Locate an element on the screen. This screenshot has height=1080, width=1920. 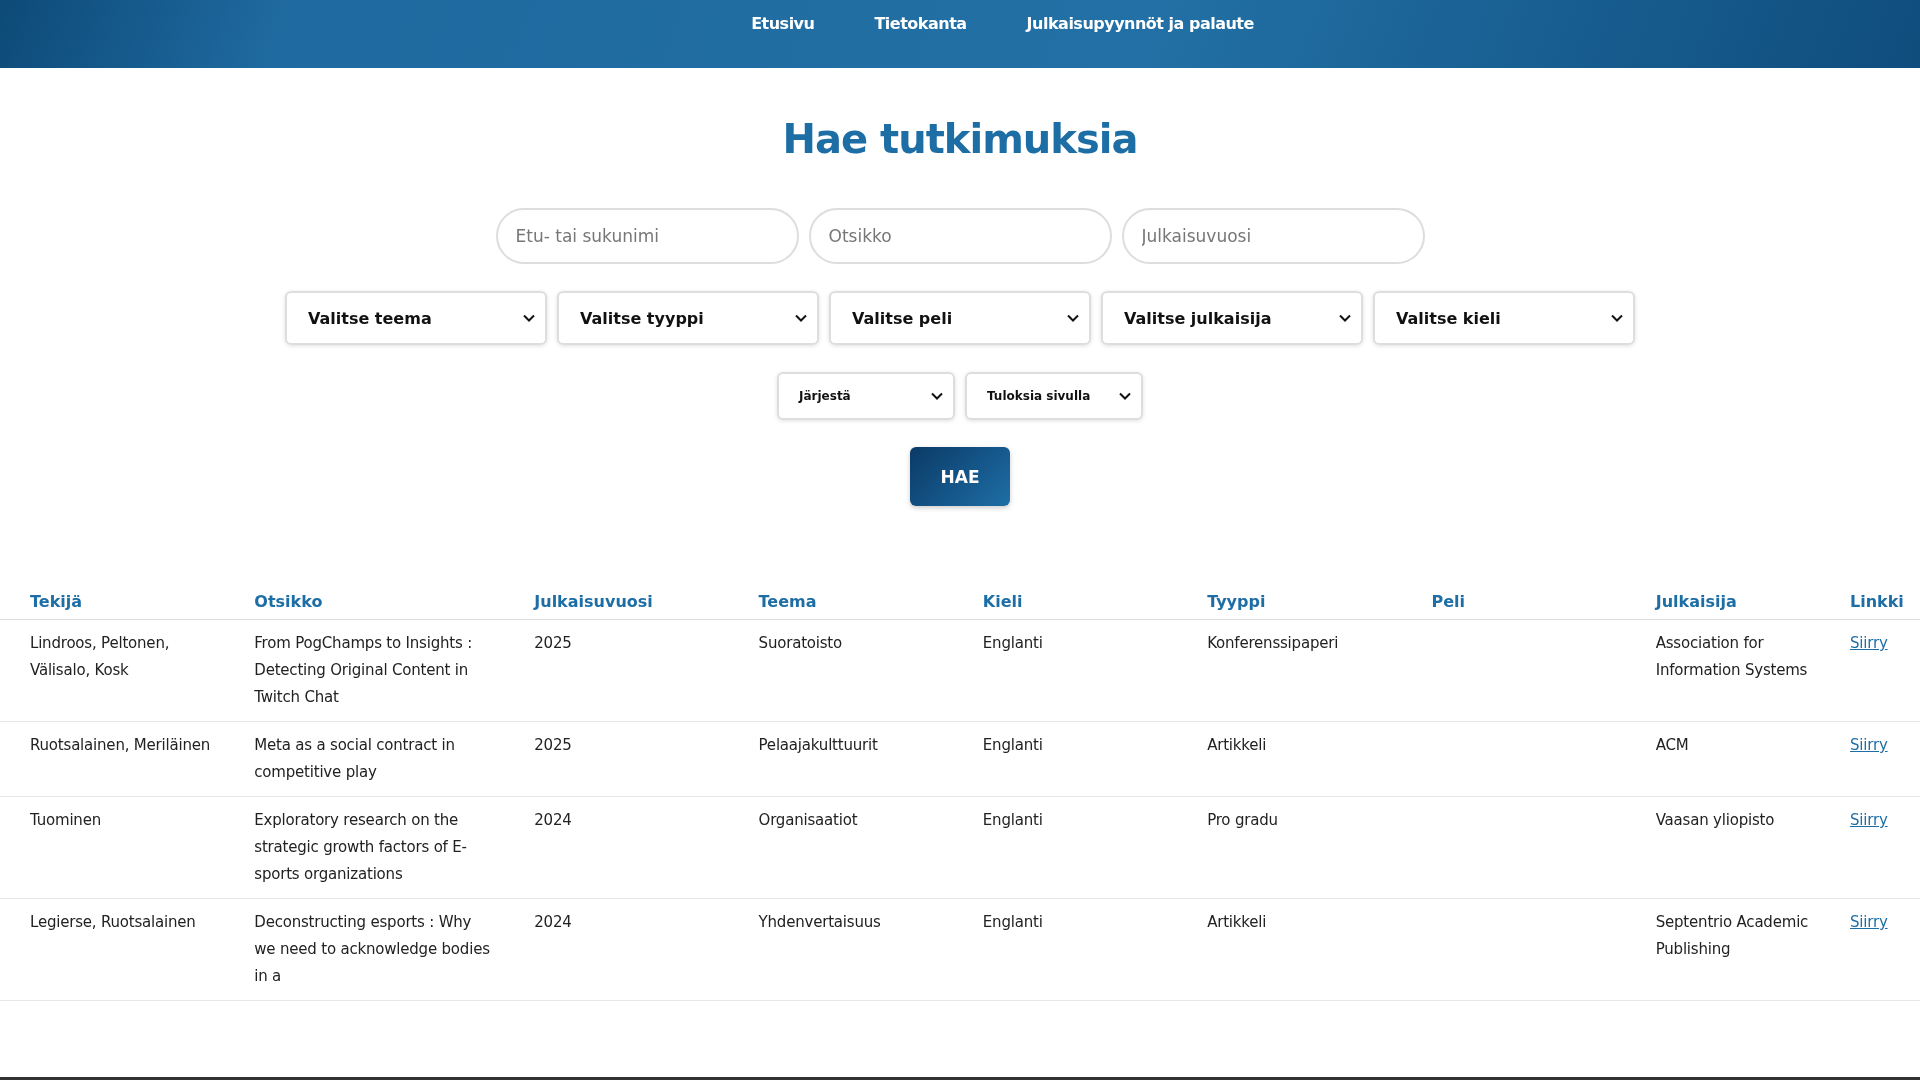
column-header: Linkki is located at coordinates (1877, 601).